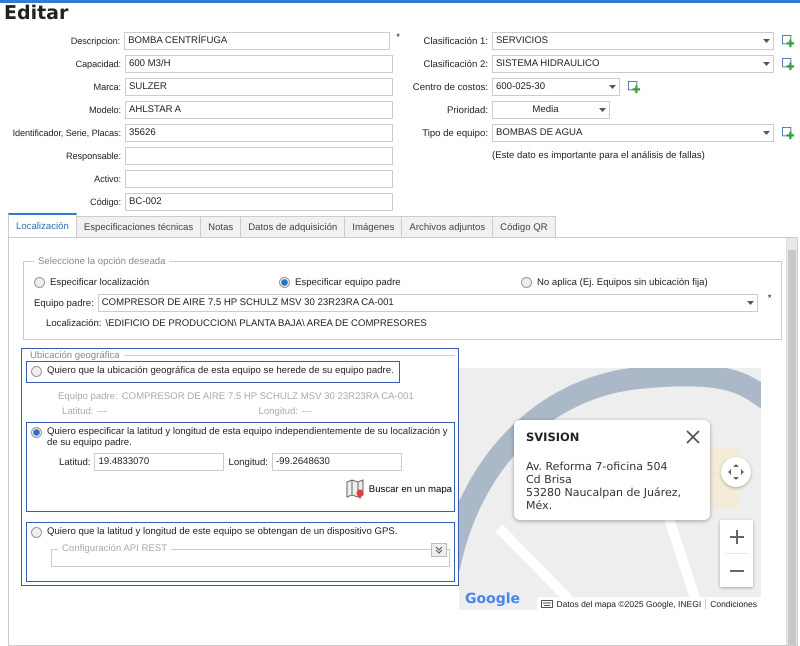  What do you see at coordinates (633, 41) in the screenshot?
I see `dropdown: SERVICIOS` at bounding box center [633, 41].